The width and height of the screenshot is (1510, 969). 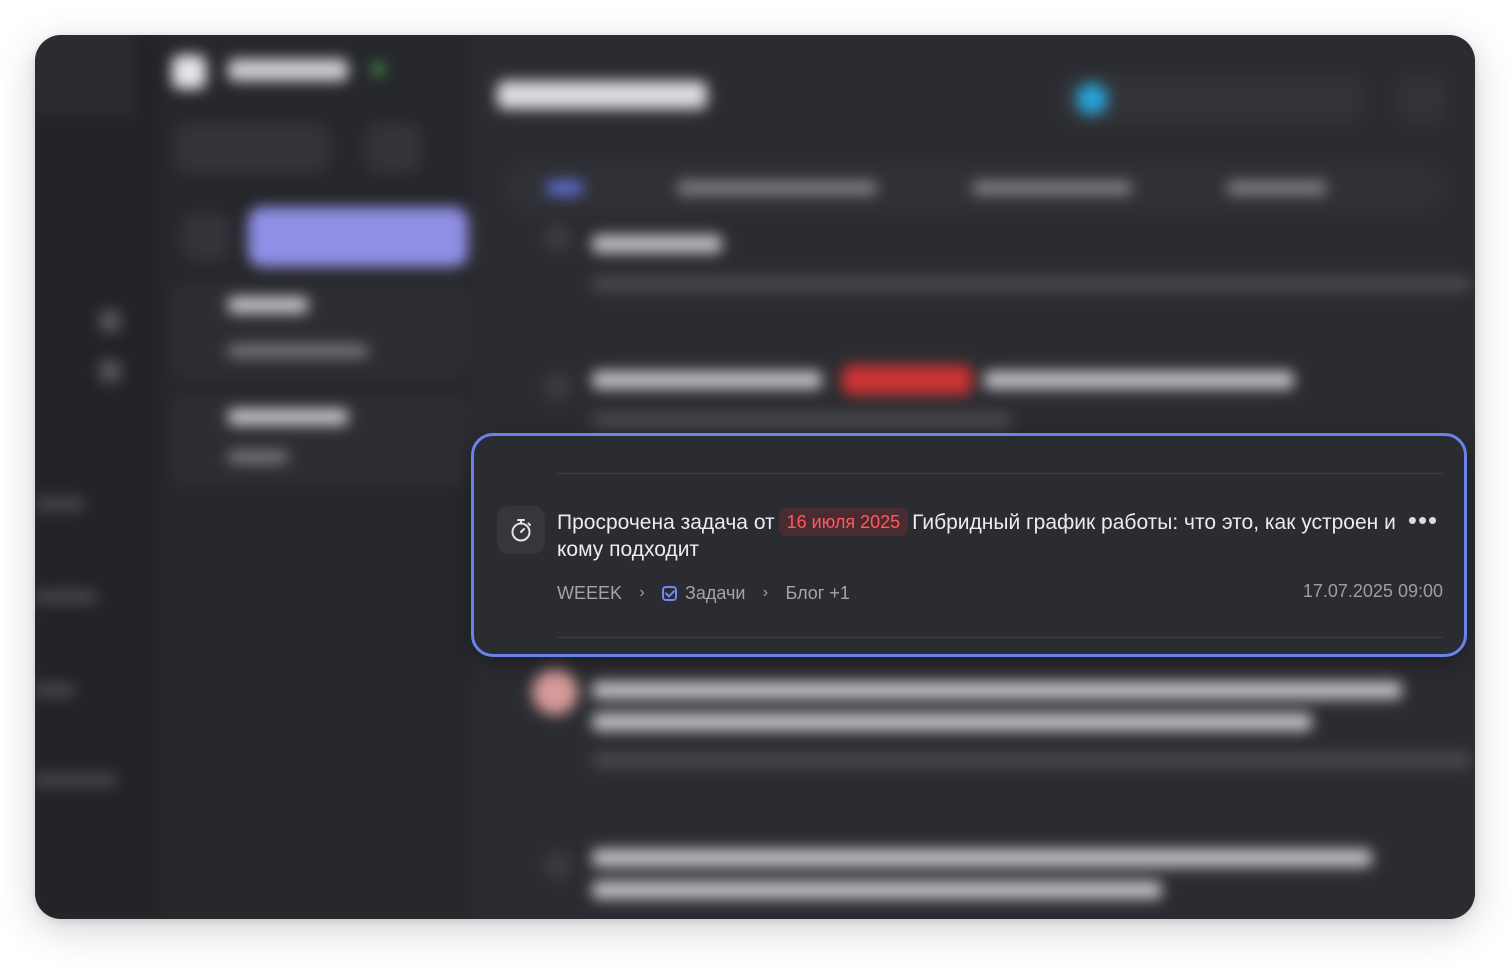 What do you see at coordinates (521, 530) in the screenshot?
I see `stopwatch-icon` at bounding box center [521, 530].